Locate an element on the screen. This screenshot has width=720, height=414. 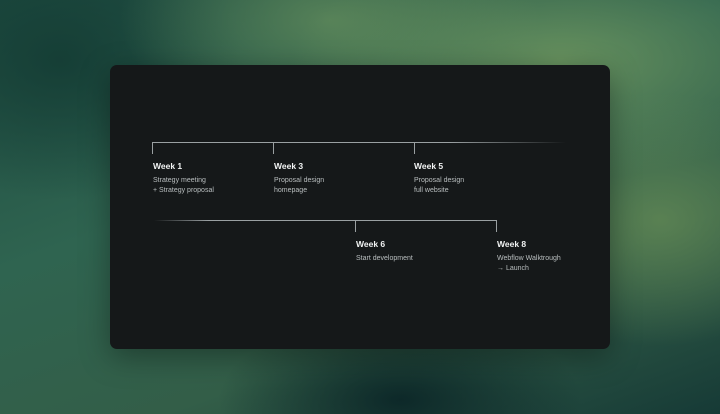
milestone-week-5: Week 5 Proposal design full website is located at coordinates (479, 178).